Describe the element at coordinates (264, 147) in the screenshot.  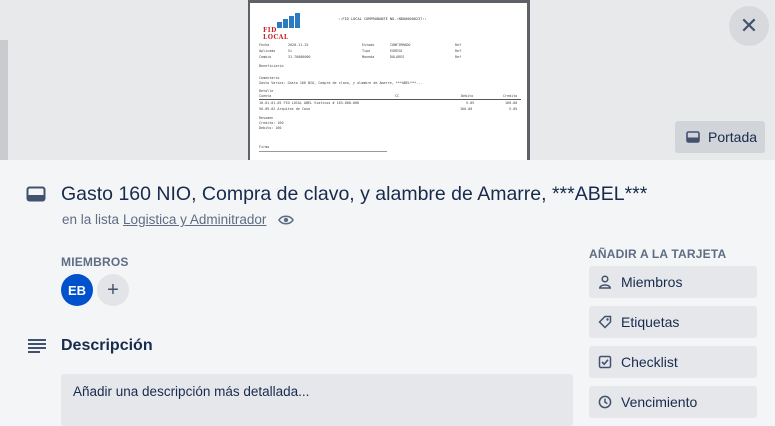
I see `doc-firma: Firma` at that location.